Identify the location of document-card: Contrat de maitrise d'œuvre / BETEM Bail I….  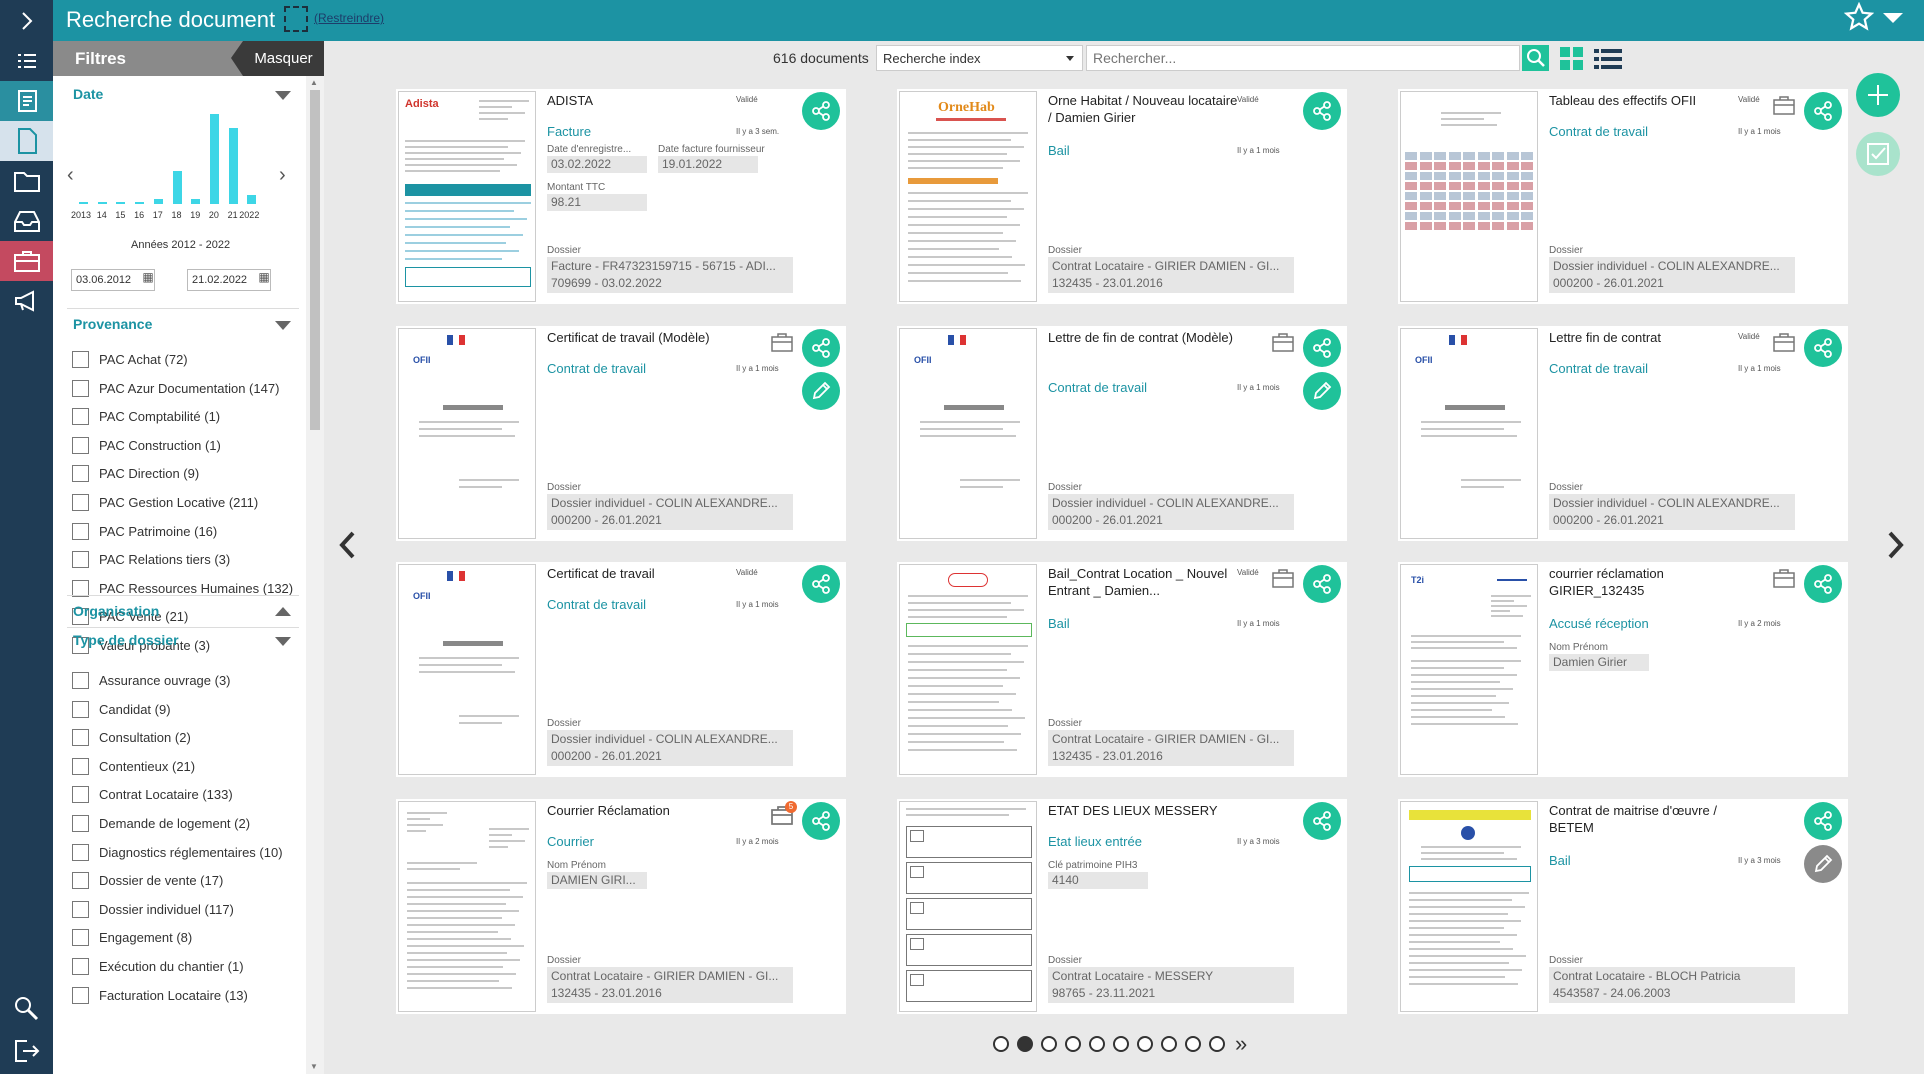
(1623, 906).